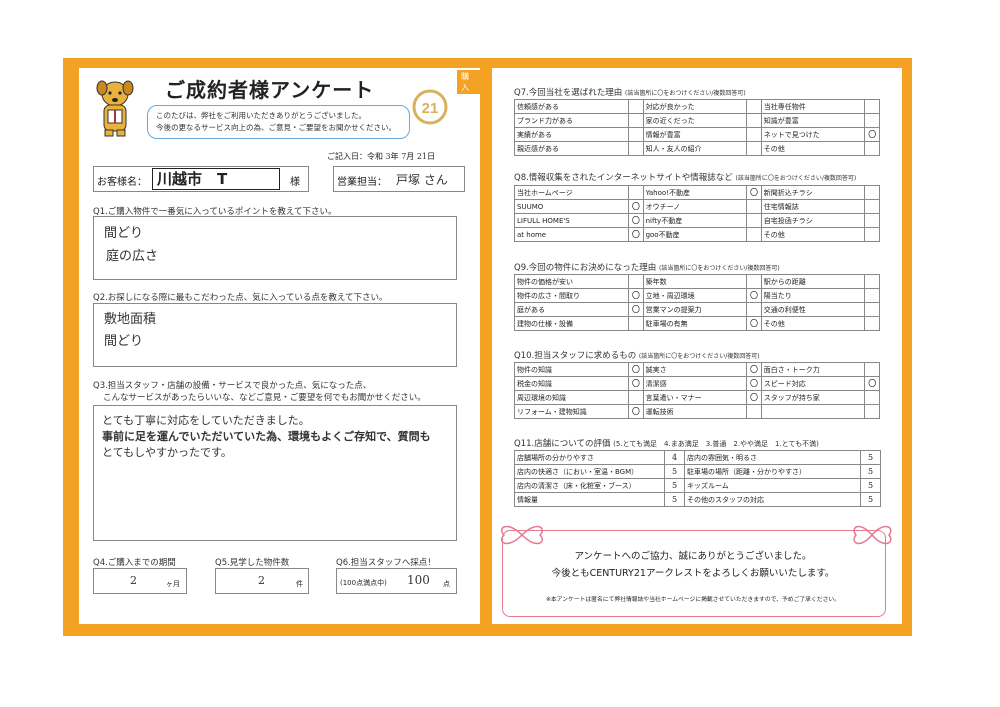 The image size is (1000, 707). What do you see at coordinates (696, 206) in the screenshot?
I see `q8-row: SUUMO 〇オウチーノ 住宅情報誌` at bounding box center [696, 206].